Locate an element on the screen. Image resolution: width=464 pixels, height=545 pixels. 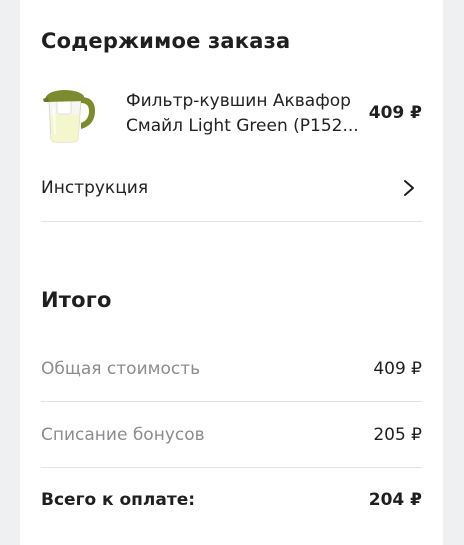
summary-label: Всего к оплате: is located at coordinates (118, 500).